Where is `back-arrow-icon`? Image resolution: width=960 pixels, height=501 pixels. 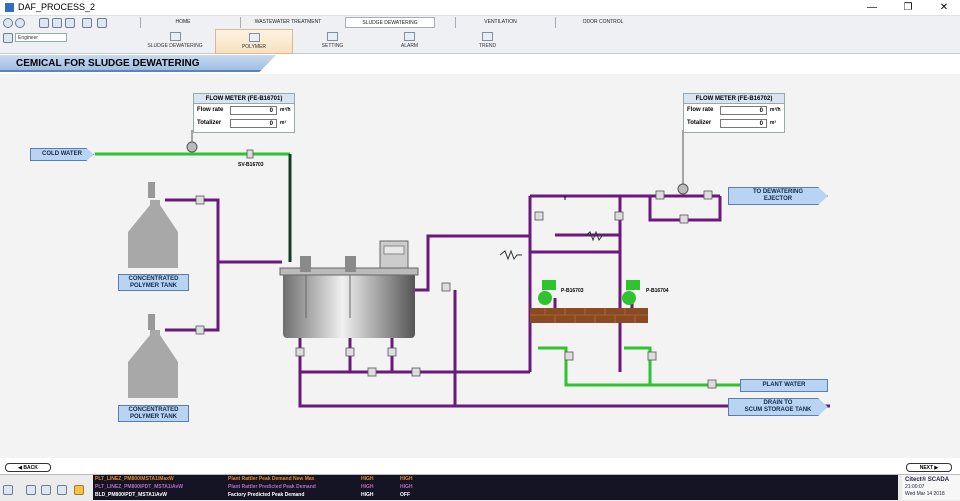
back-arrow-icon is located at coordinates (8, 23).